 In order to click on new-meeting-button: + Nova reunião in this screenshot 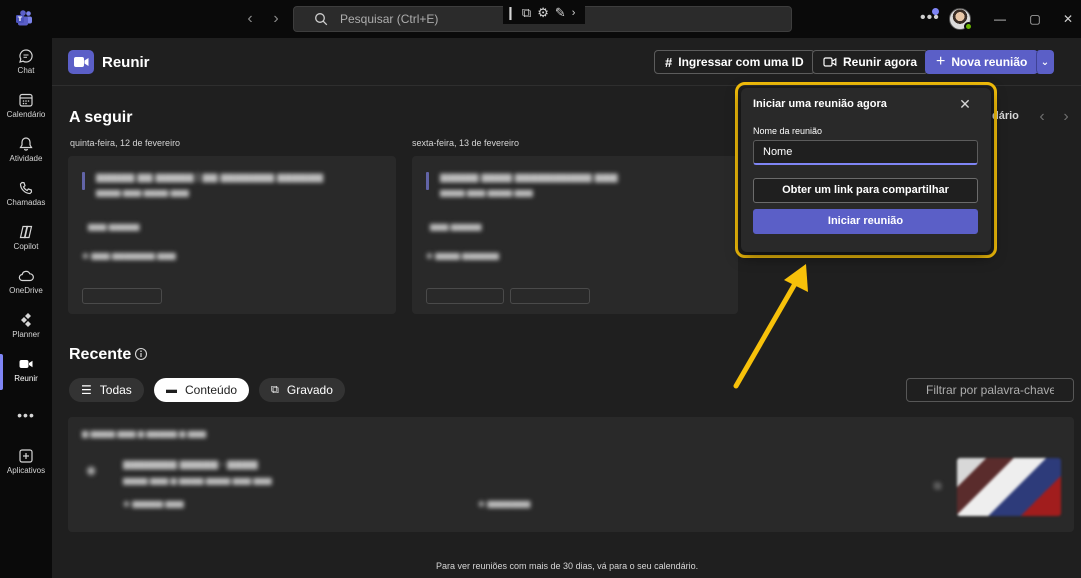, I will do `click(982, 62)`.